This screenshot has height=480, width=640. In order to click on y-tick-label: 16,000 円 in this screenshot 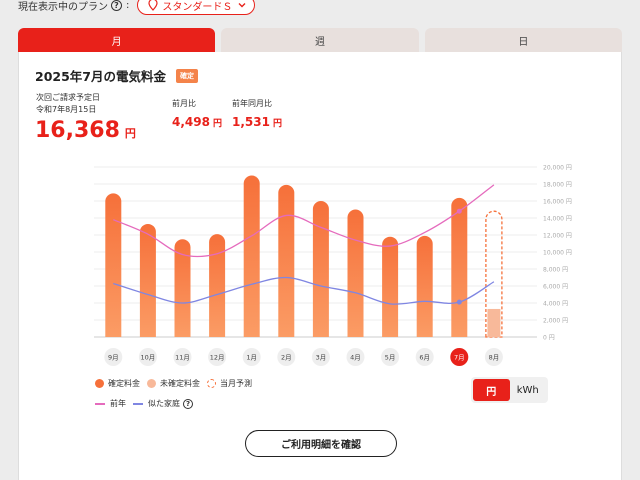, I will do `click(557, 202)`.